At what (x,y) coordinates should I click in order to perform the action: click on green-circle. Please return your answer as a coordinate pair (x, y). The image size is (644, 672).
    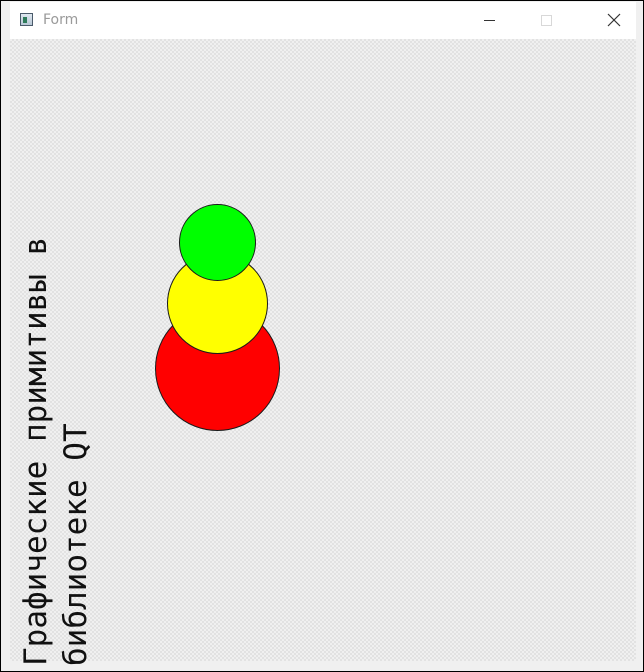
    Looking at the image, I should click on (217, 242).